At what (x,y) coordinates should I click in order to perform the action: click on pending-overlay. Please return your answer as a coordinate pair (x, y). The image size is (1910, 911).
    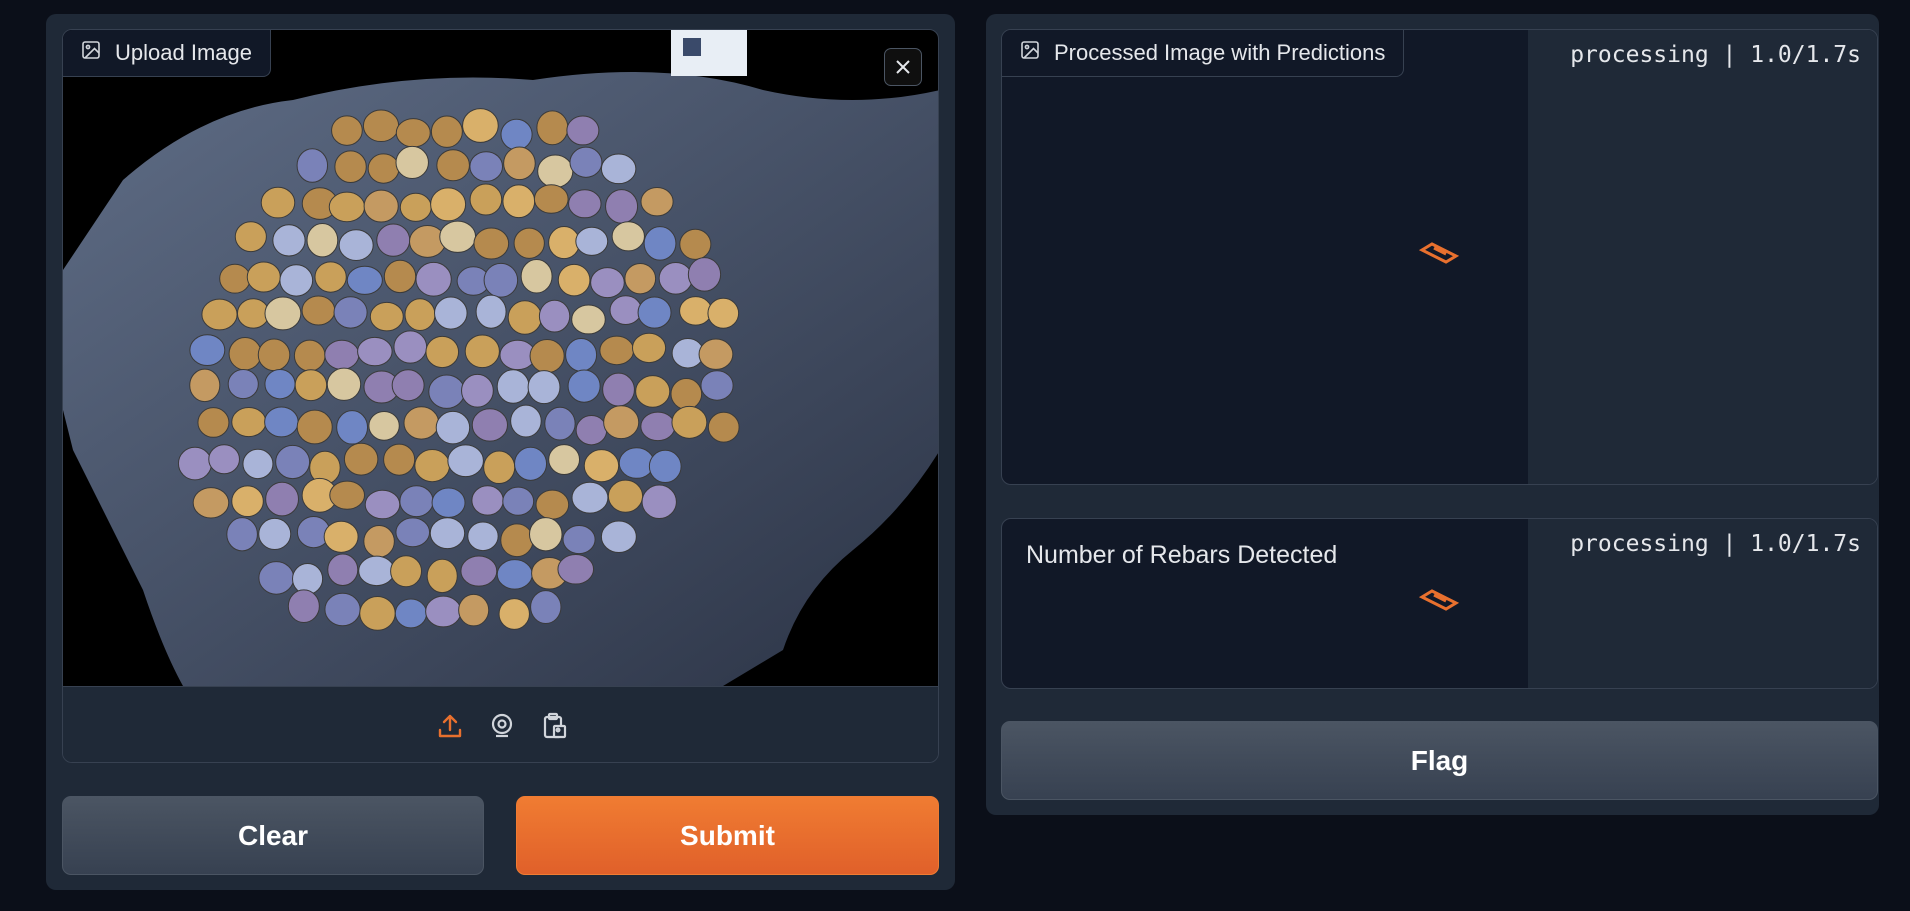
    Looking at the image, I should click on (1702, 257).